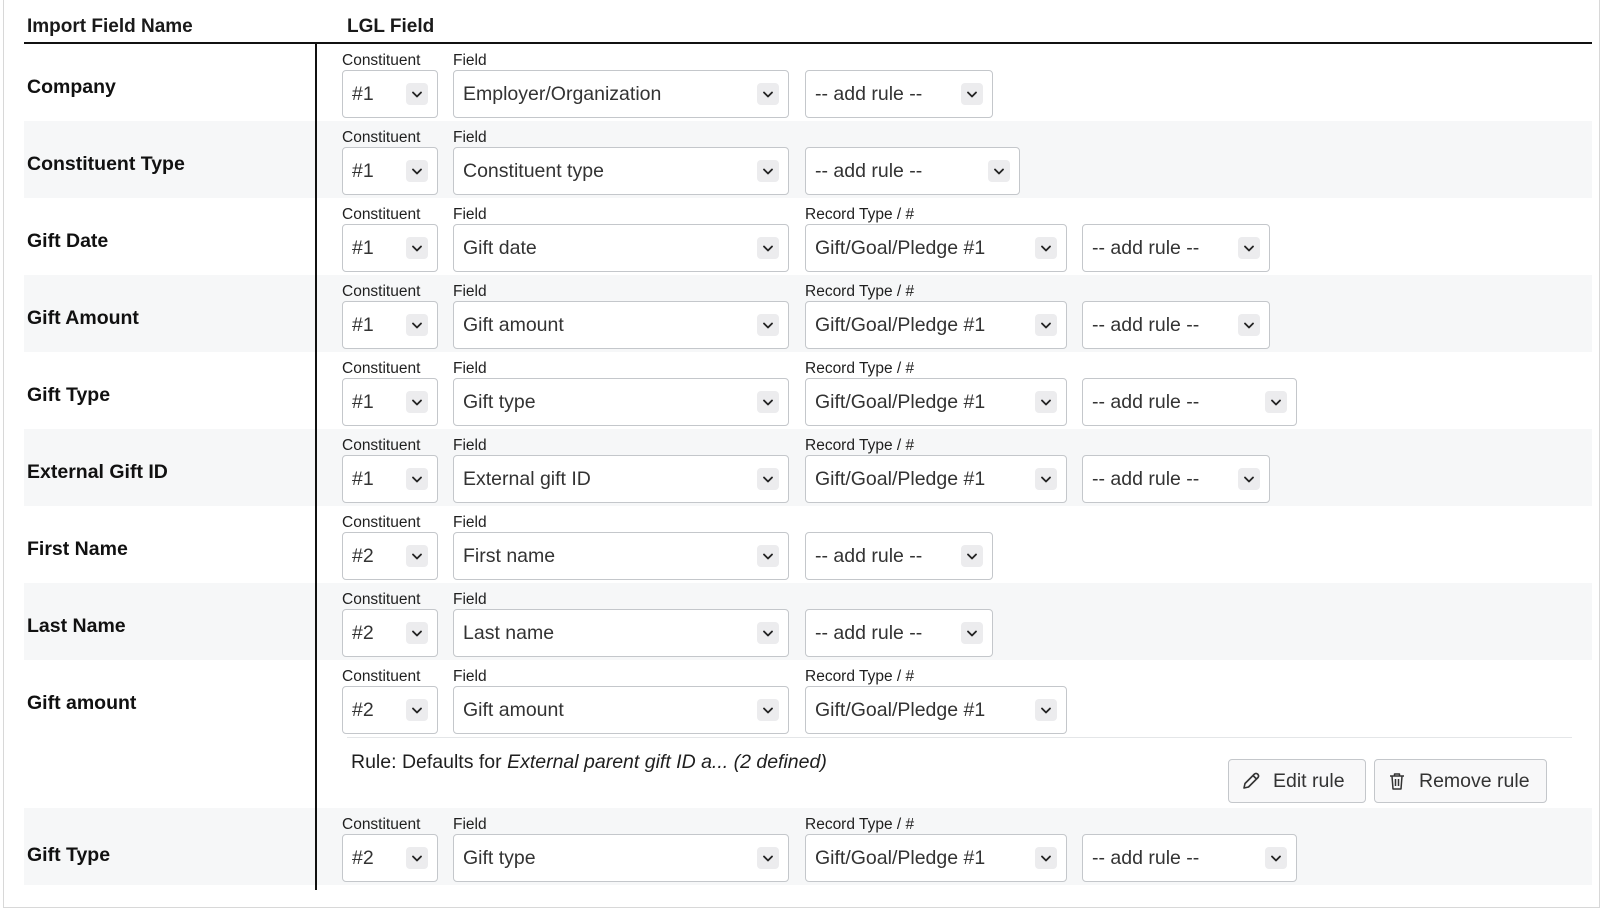  I want to click on import-field-name: Last Name, so click(76, 626).